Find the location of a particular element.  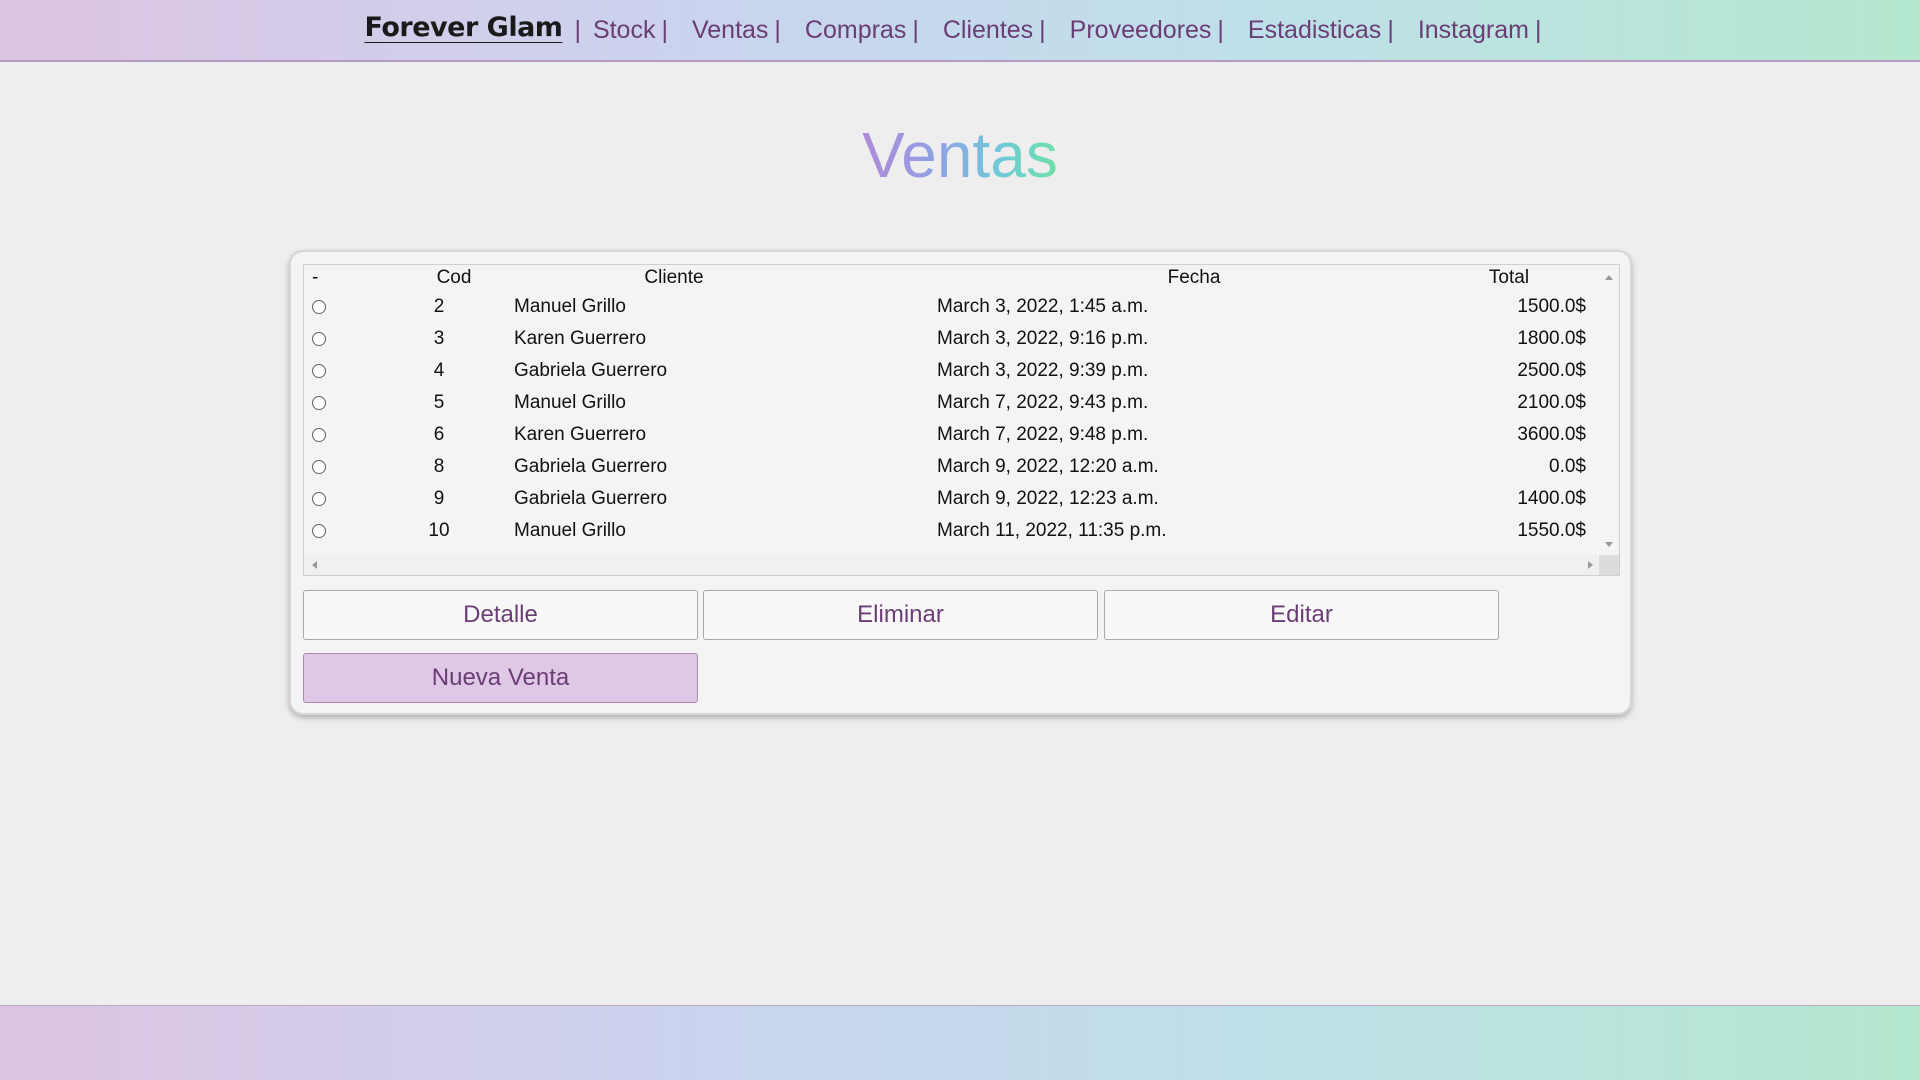

nav-link-proveedores: Proveedores is located at coordinates (1141, 30).